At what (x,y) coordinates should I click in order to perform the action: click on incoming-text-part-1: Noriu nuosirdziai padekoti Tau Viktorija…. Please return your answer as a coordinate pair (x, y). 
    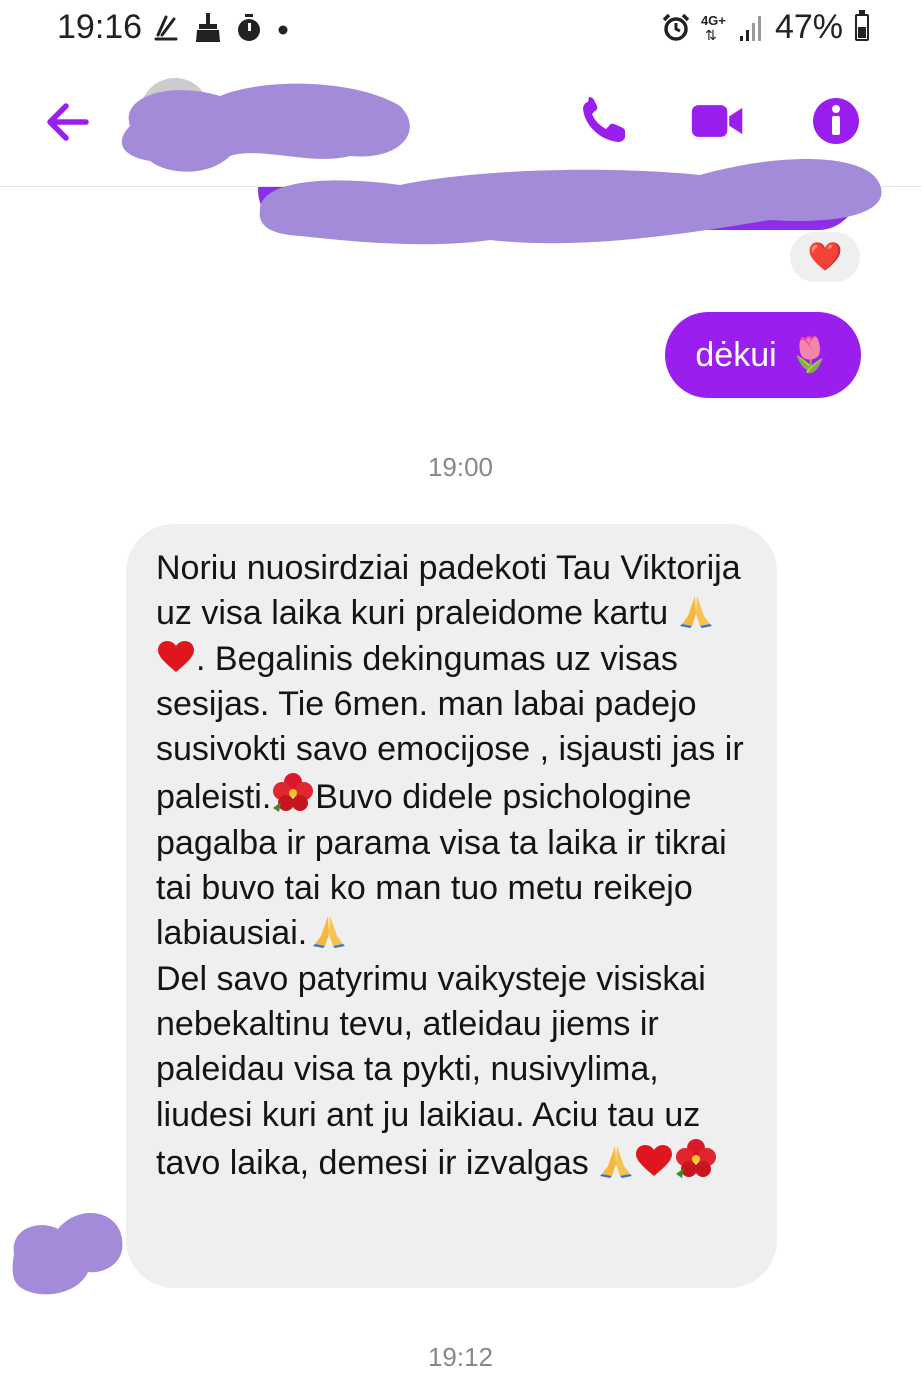
    Looking at the image, I should click on (453, 591).